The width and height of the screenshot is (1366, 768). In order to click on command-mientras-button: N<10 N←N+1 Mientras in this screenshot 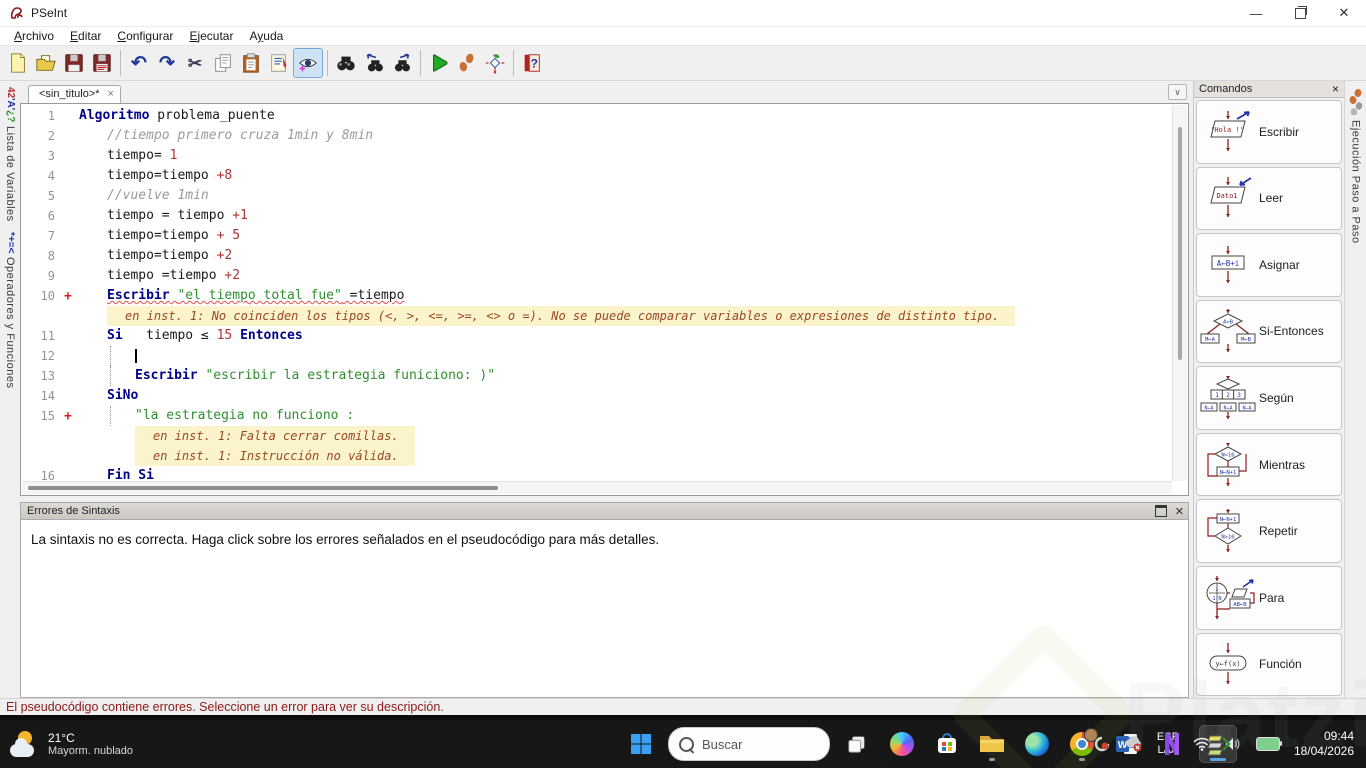, I will do `click(1269, 464)`.